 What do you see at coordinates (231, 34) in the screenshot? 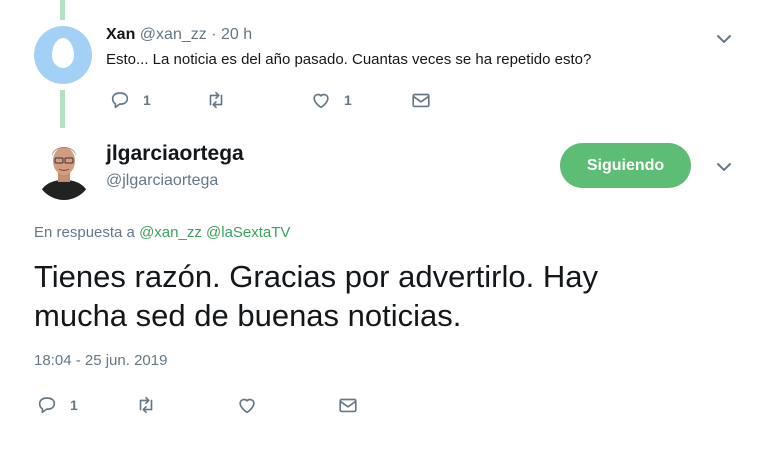
I see `reply-time: · 20 h` at bounding box center [231, 34].